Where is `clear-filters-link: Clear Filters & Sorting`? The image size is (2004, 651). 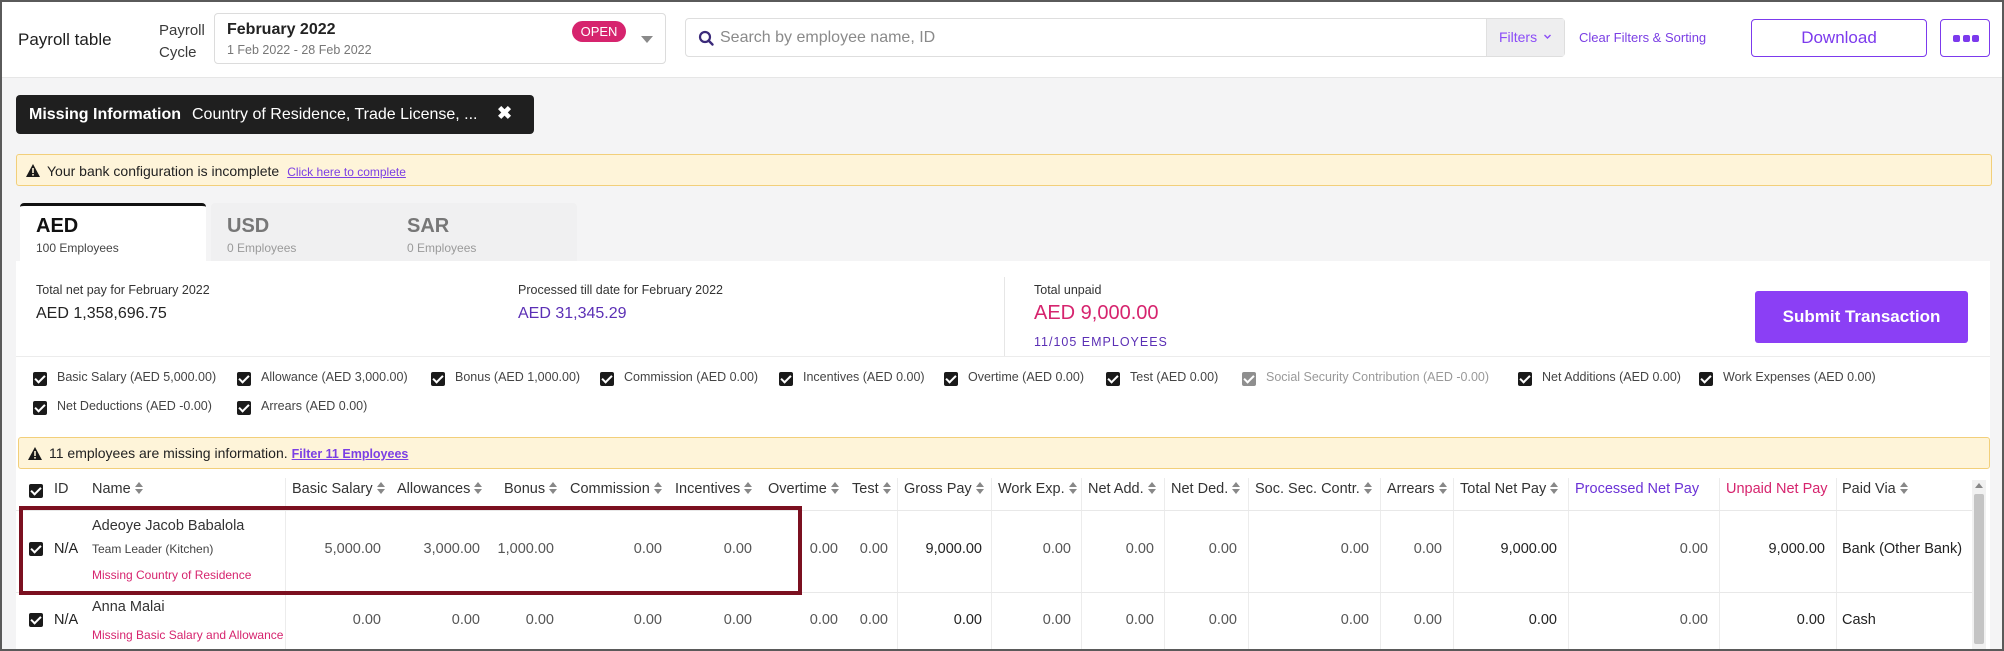 clear-filters-link: Clear Filters & Sorting is located at coordinates (1642, 37).